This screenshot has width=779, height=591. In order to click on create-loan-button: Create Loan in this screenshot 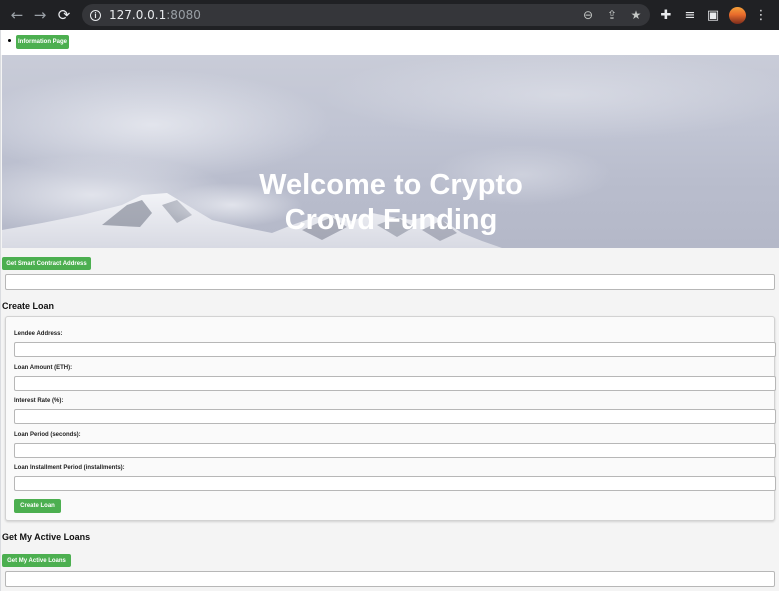, I will do `click(37, 506)`.